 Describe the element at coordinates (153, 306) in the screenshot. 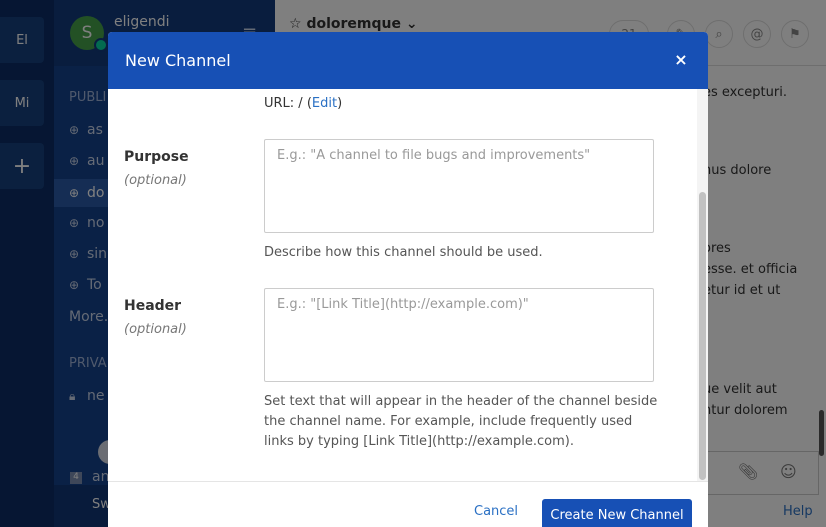

I see `header-label: Header` at that location.